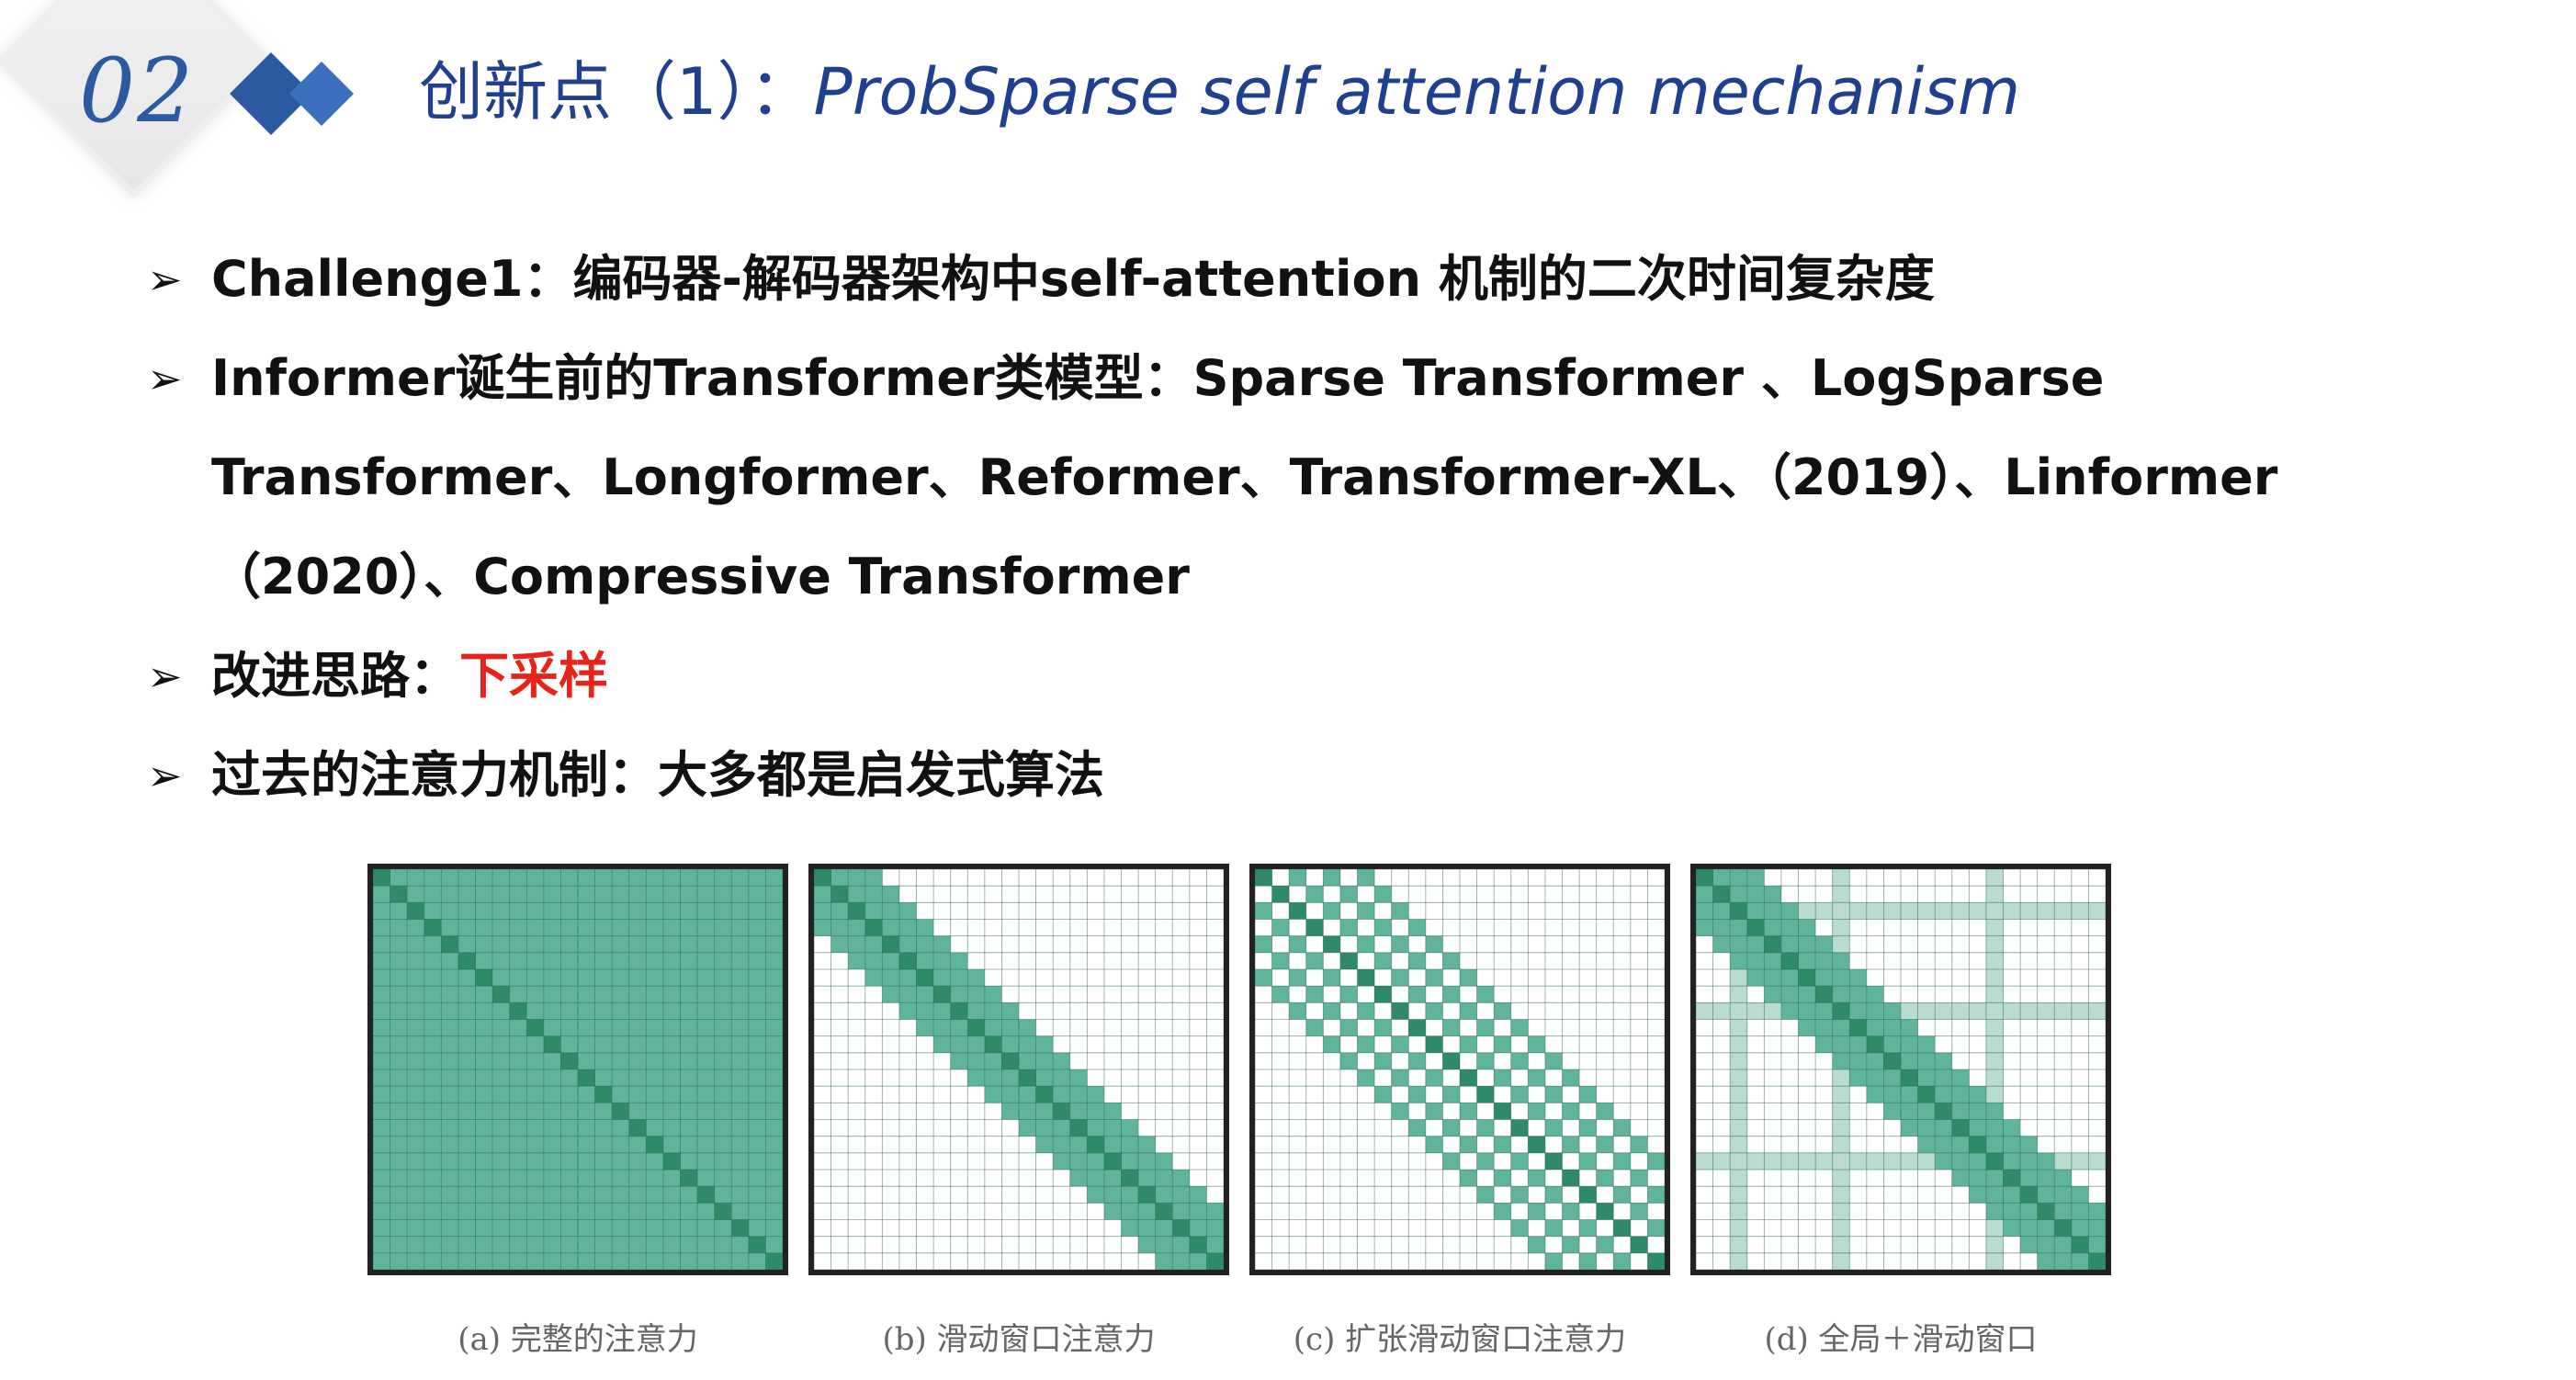 This screenshot has width=2576, height=1380. I want to click on panel-dilated-sliding-window, so click(1459, 1070).